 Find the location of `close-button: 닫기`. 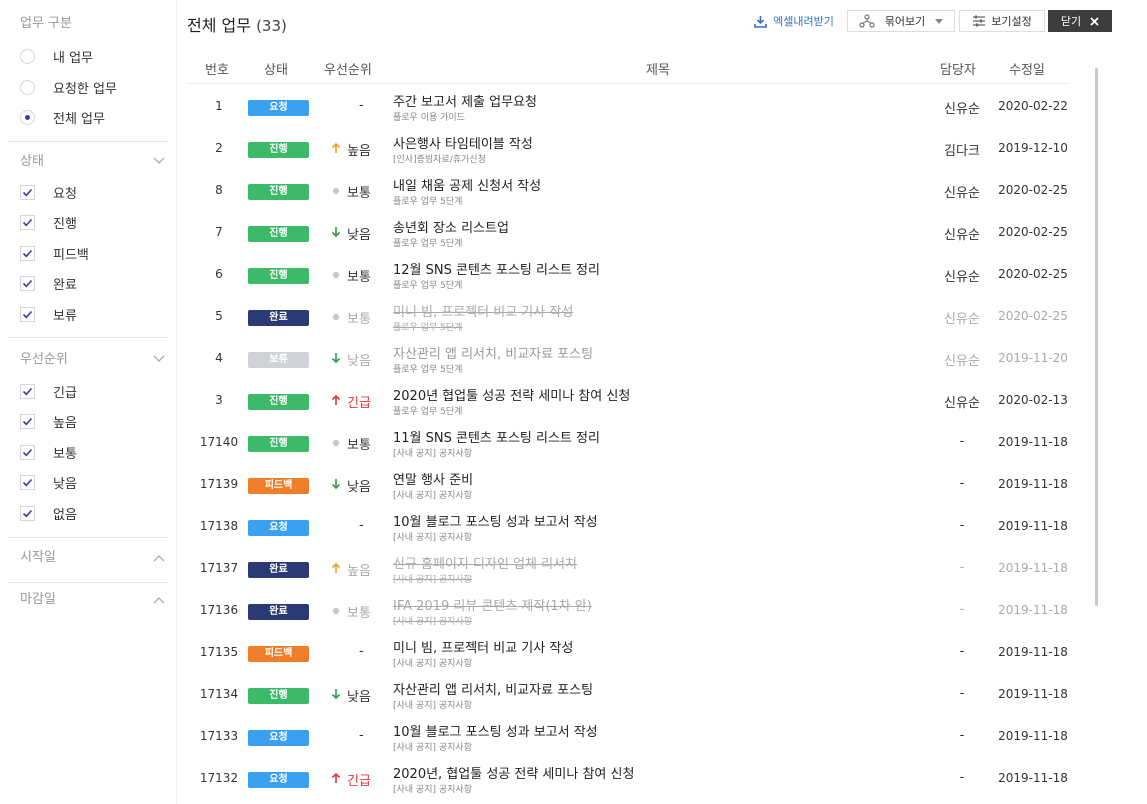

close-button: 닫기 is located at coordinates (1080, 21).